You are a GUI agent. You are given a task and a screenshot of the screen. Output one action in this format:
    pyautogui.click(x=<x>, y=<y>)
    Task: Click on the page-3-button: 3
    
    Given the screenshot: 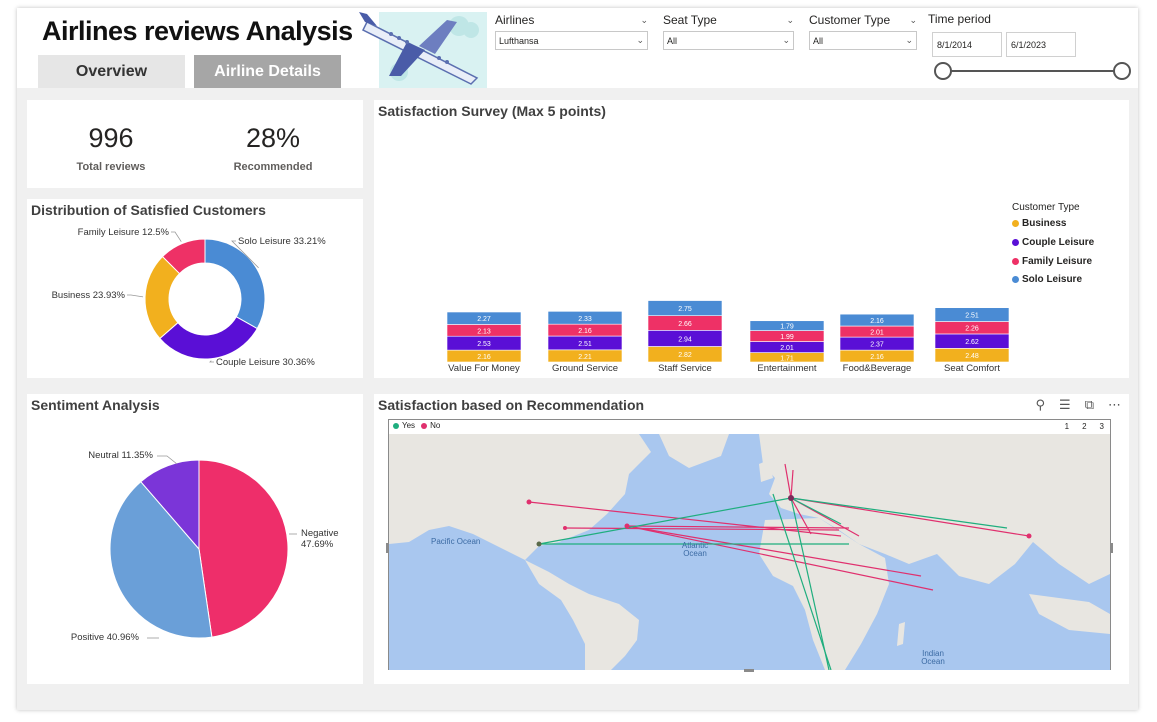 What is the action you would take?
    pyautogui.click(x=1102, y=426)
    